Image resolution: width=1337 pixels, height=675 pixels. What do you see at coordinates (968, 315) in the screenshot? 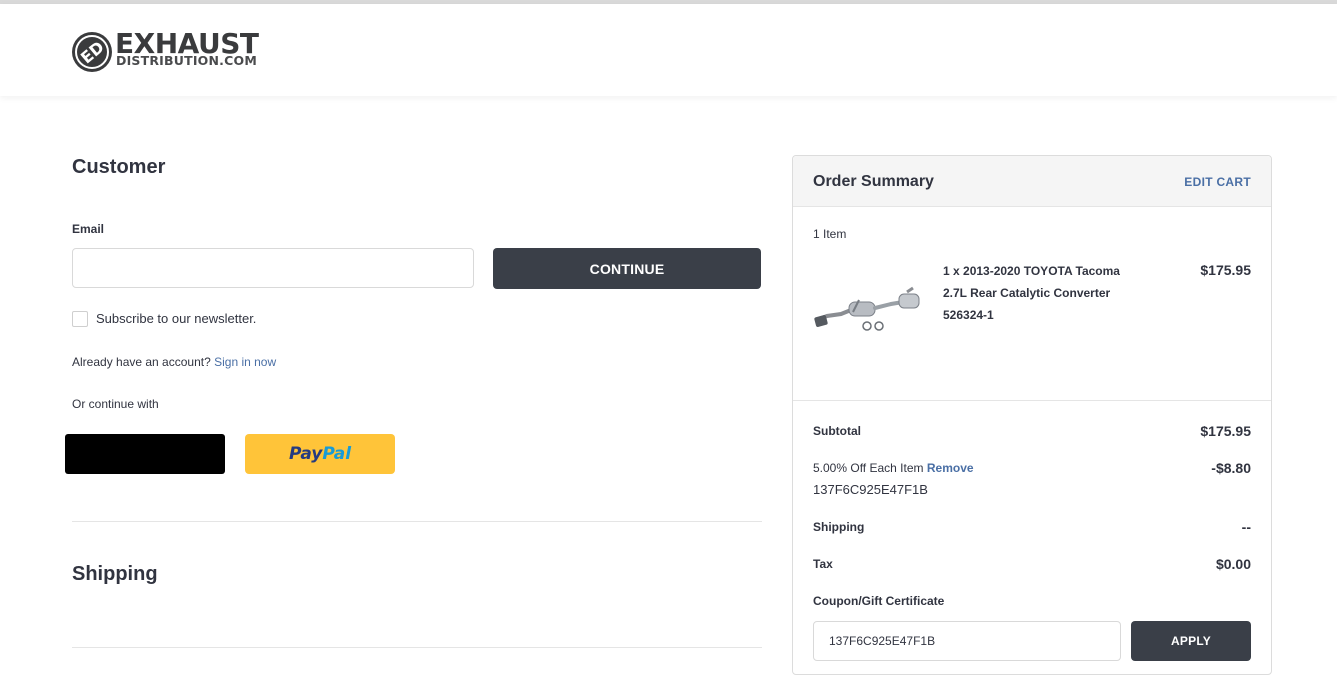
I see `product-sku: 526324-1` at bounding box center [968, 315].